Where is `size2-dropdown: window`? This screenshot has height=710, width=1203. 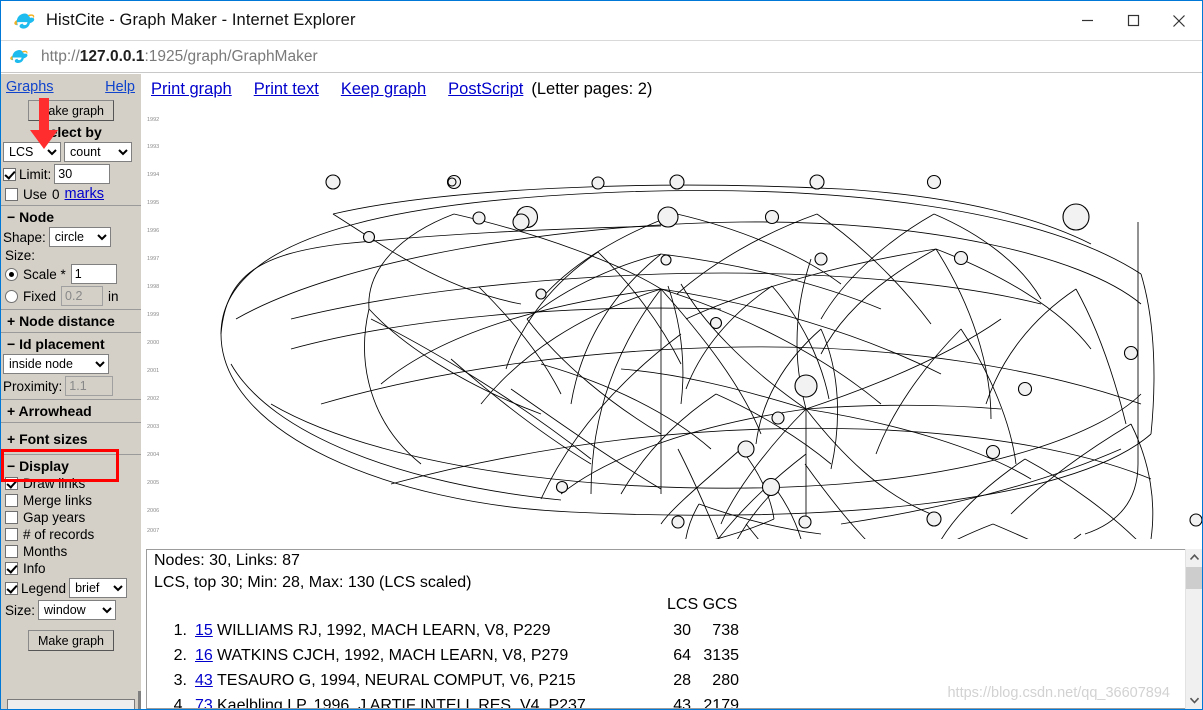
size2-dropdown: window is located at coordinates (77, 610).